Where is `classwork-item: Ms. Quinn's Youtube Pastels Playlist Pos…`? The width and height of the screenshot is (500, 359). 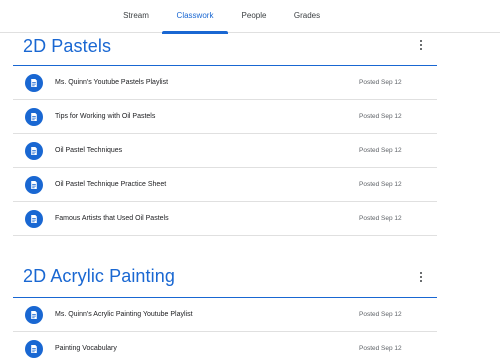
classwork-item: Ms. Quinn's Youtube Pastels Playlist Pos… is located at coordinates (225, 83).